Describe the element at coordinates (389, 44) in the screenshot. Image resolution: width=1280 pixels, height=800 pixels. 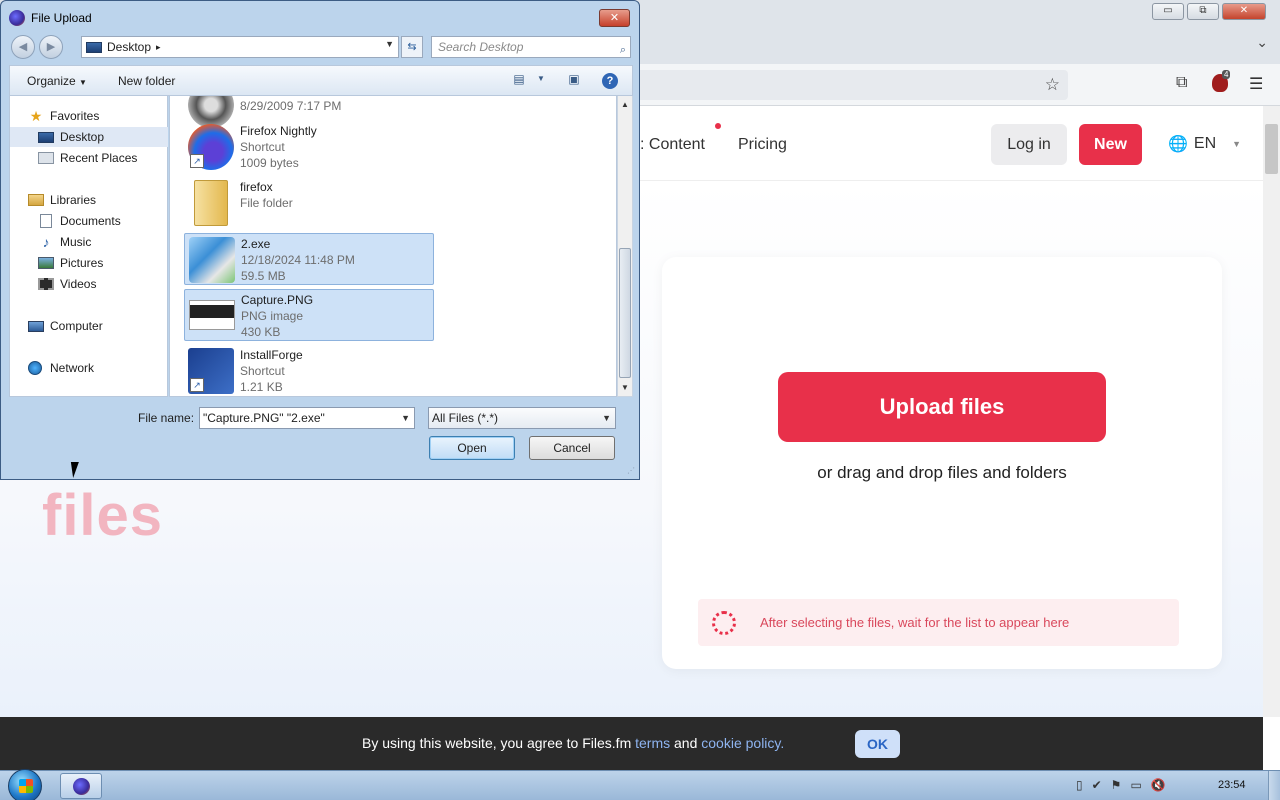
I see `address-dropdown-icon: ▼` at that location.